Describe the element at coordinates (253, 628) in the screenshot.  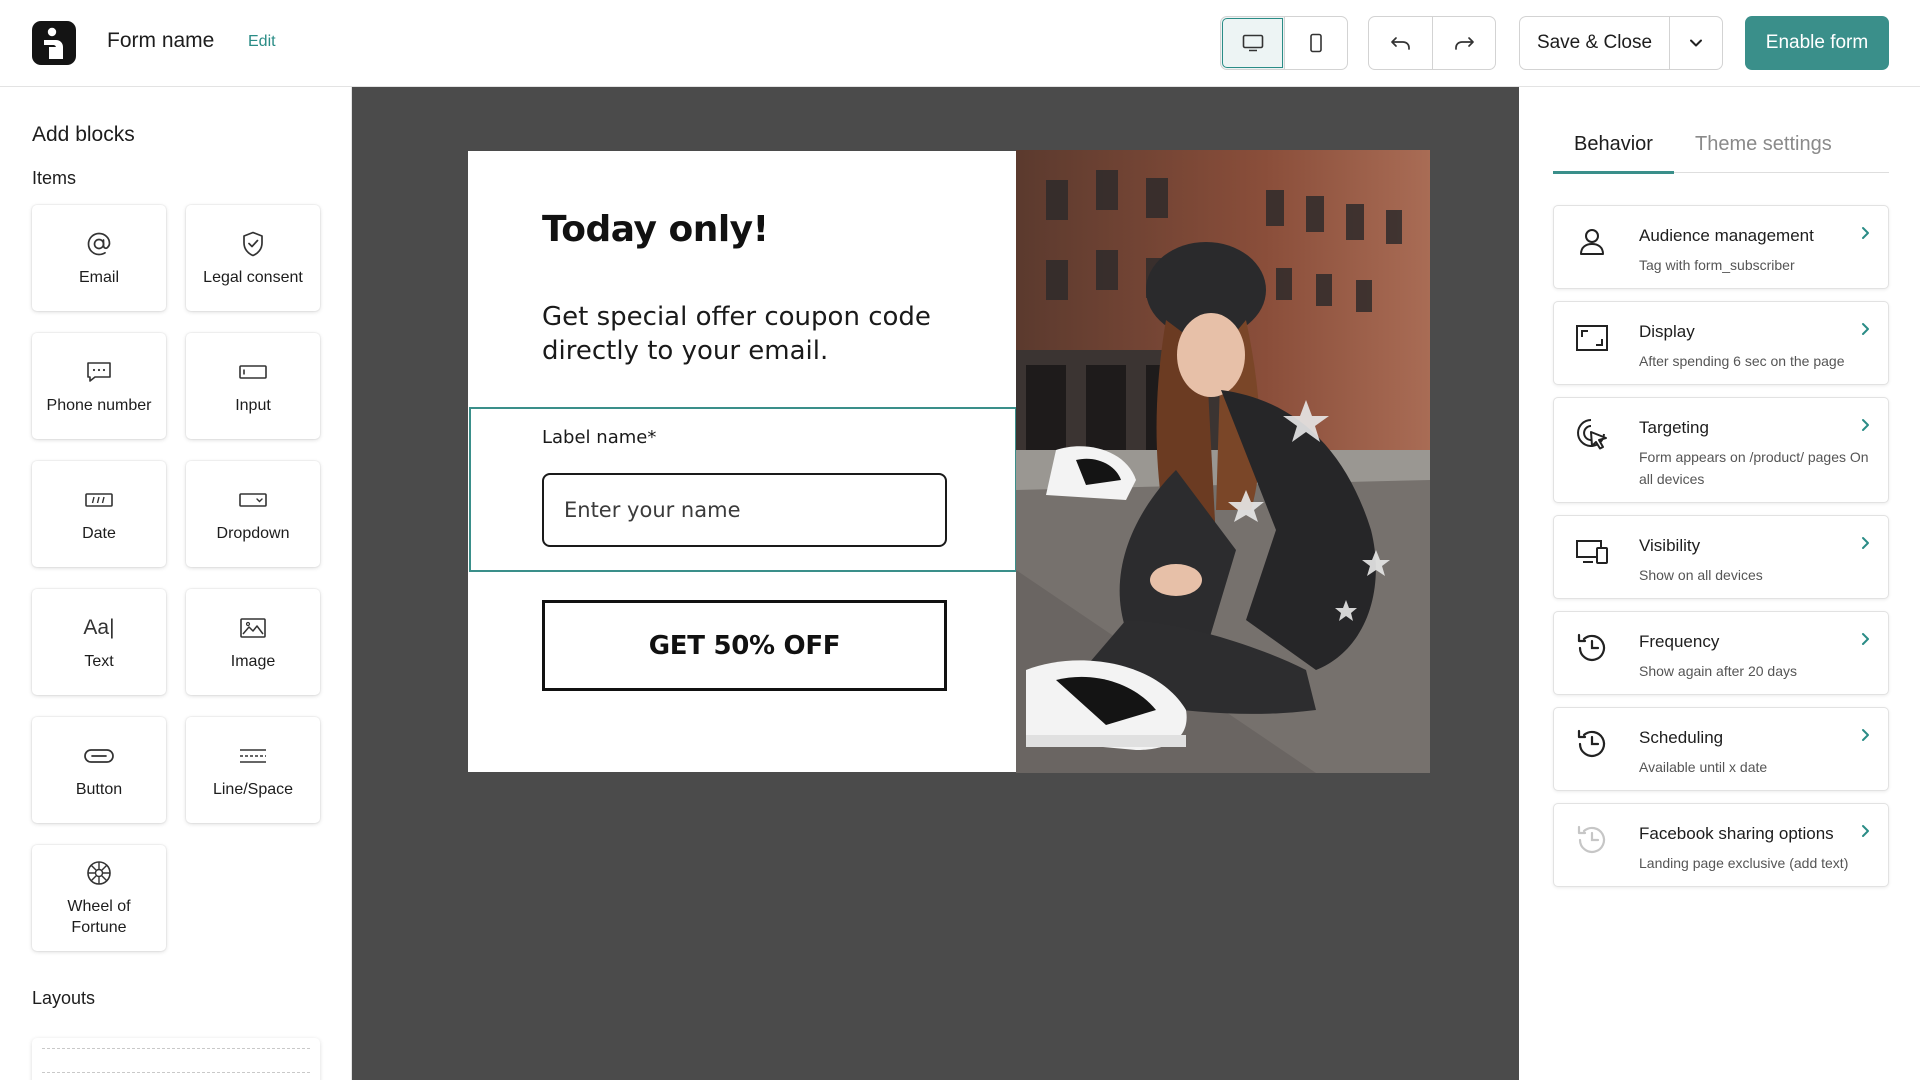
I see `image-icon` at that location.